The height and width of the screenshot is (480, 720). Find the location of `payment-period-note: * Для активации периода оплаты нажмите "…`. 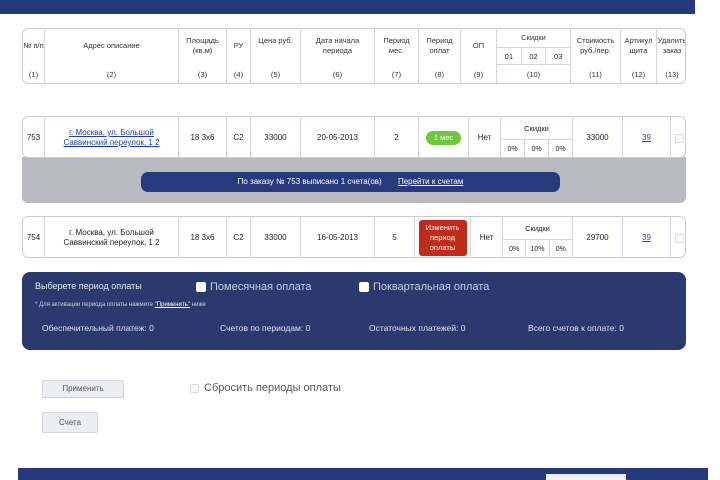

payment-period-note: * Для активации периода оплаты нажмите "… is located at coordinates (120, 305).